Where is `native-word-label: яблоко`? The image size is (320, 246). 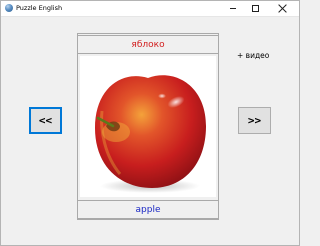 native-word-label: яблоко is located at coordinates (148, 44).